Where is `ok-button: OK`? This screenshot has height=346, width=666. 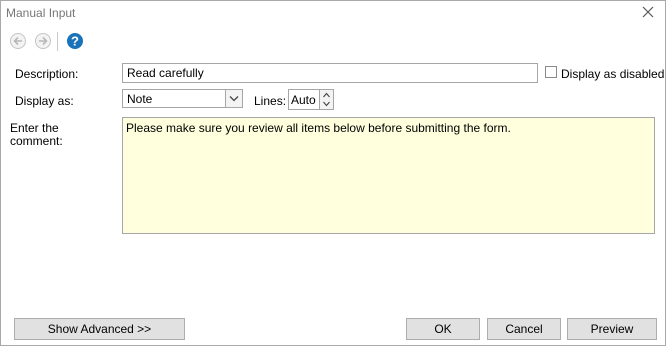 ok-button: OK is located at coordinates (443, 329).